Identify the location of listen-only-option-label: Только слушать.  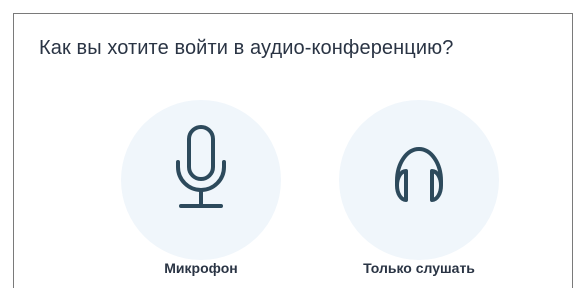
(419, 268).